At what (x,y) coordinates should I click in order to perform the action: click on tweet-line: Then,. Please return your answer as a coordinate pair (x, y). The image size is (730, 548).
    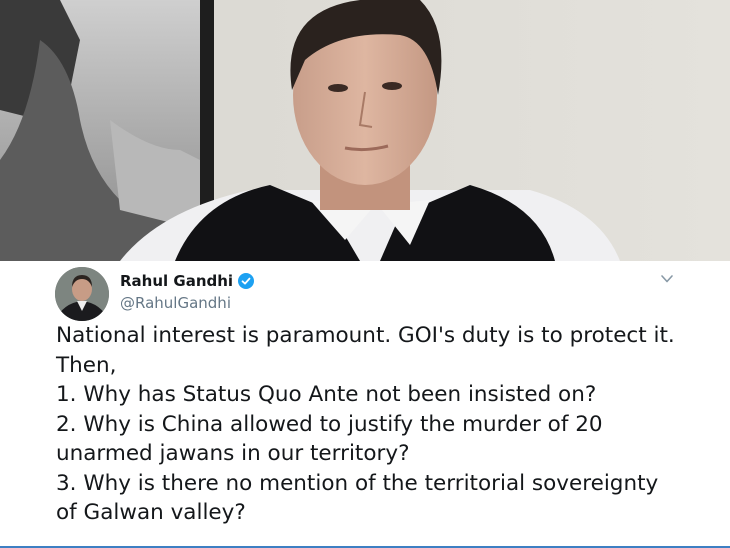
    Looking at the image, I should click on (86, 365).